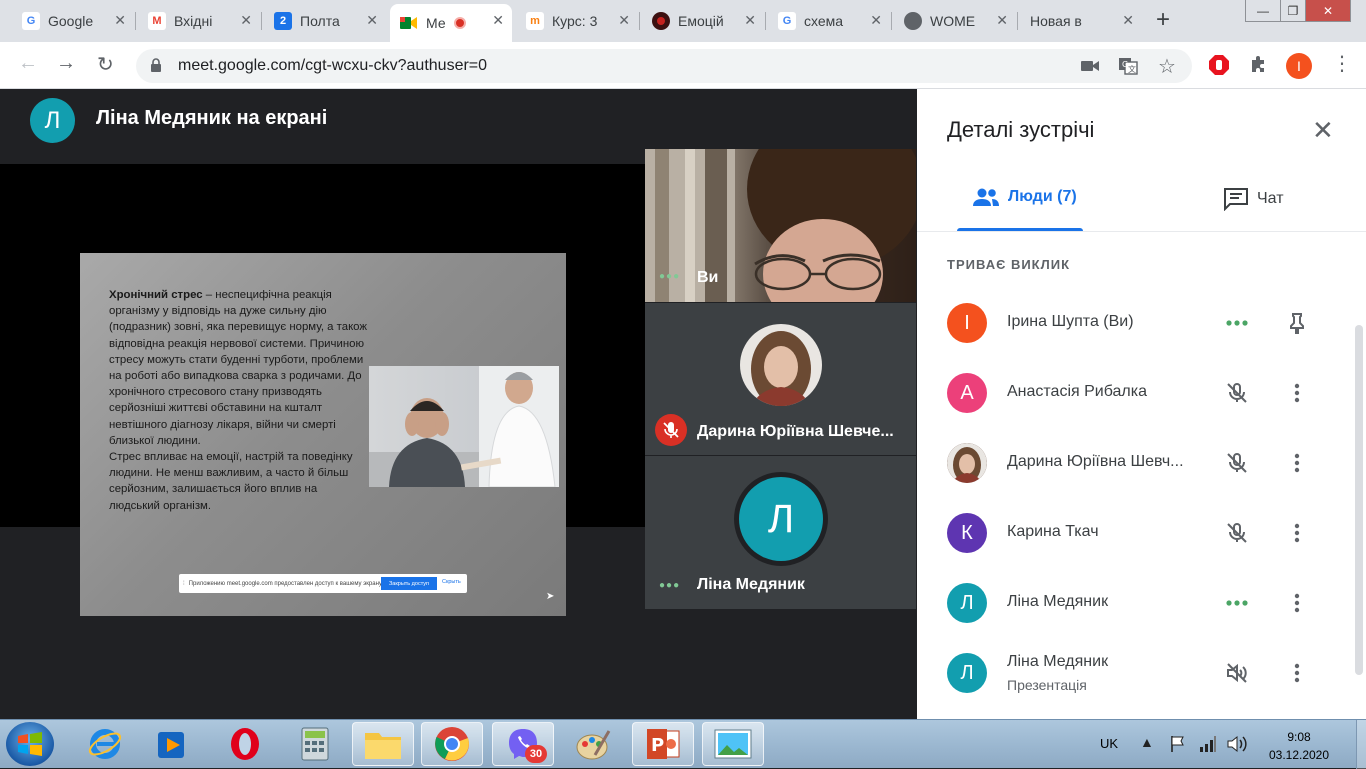 The height and width of the screenshot is (769, 1366). I want to click on camera-icon, so click(1090, 66).